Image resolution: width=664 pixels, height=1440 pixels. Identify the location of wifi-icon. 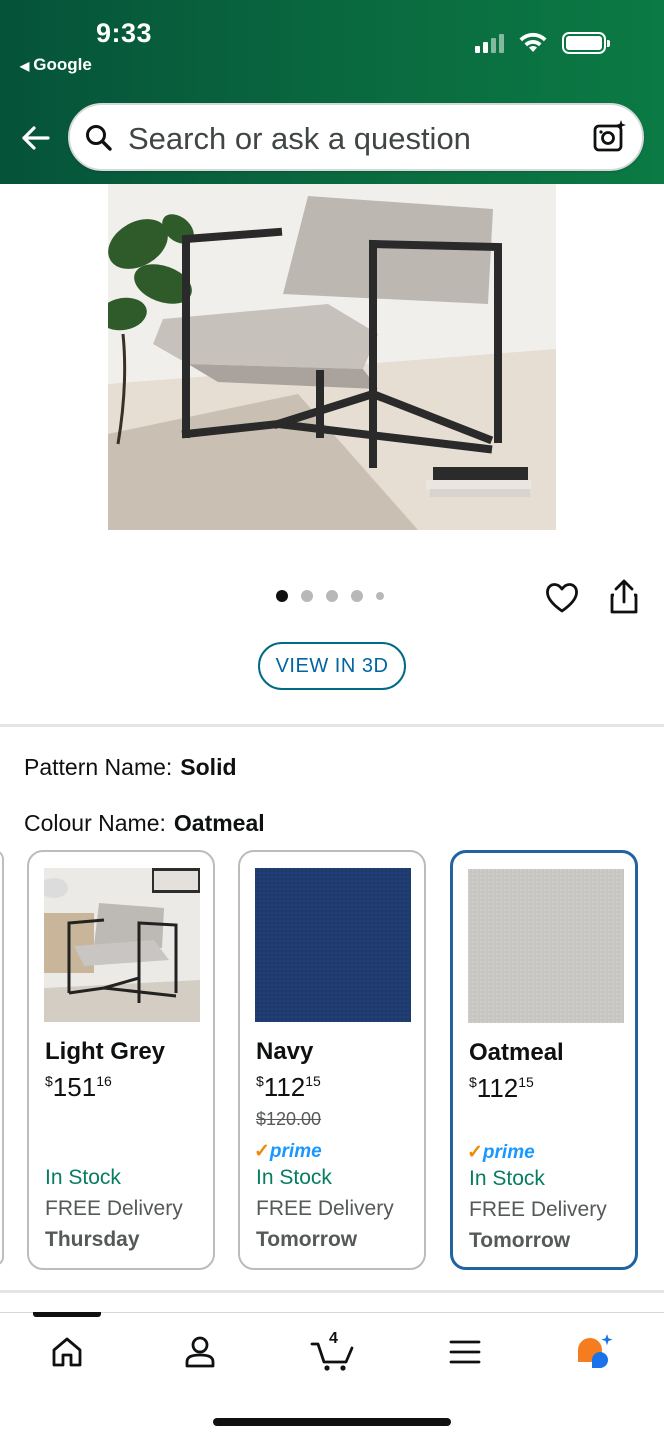
(533, 42).